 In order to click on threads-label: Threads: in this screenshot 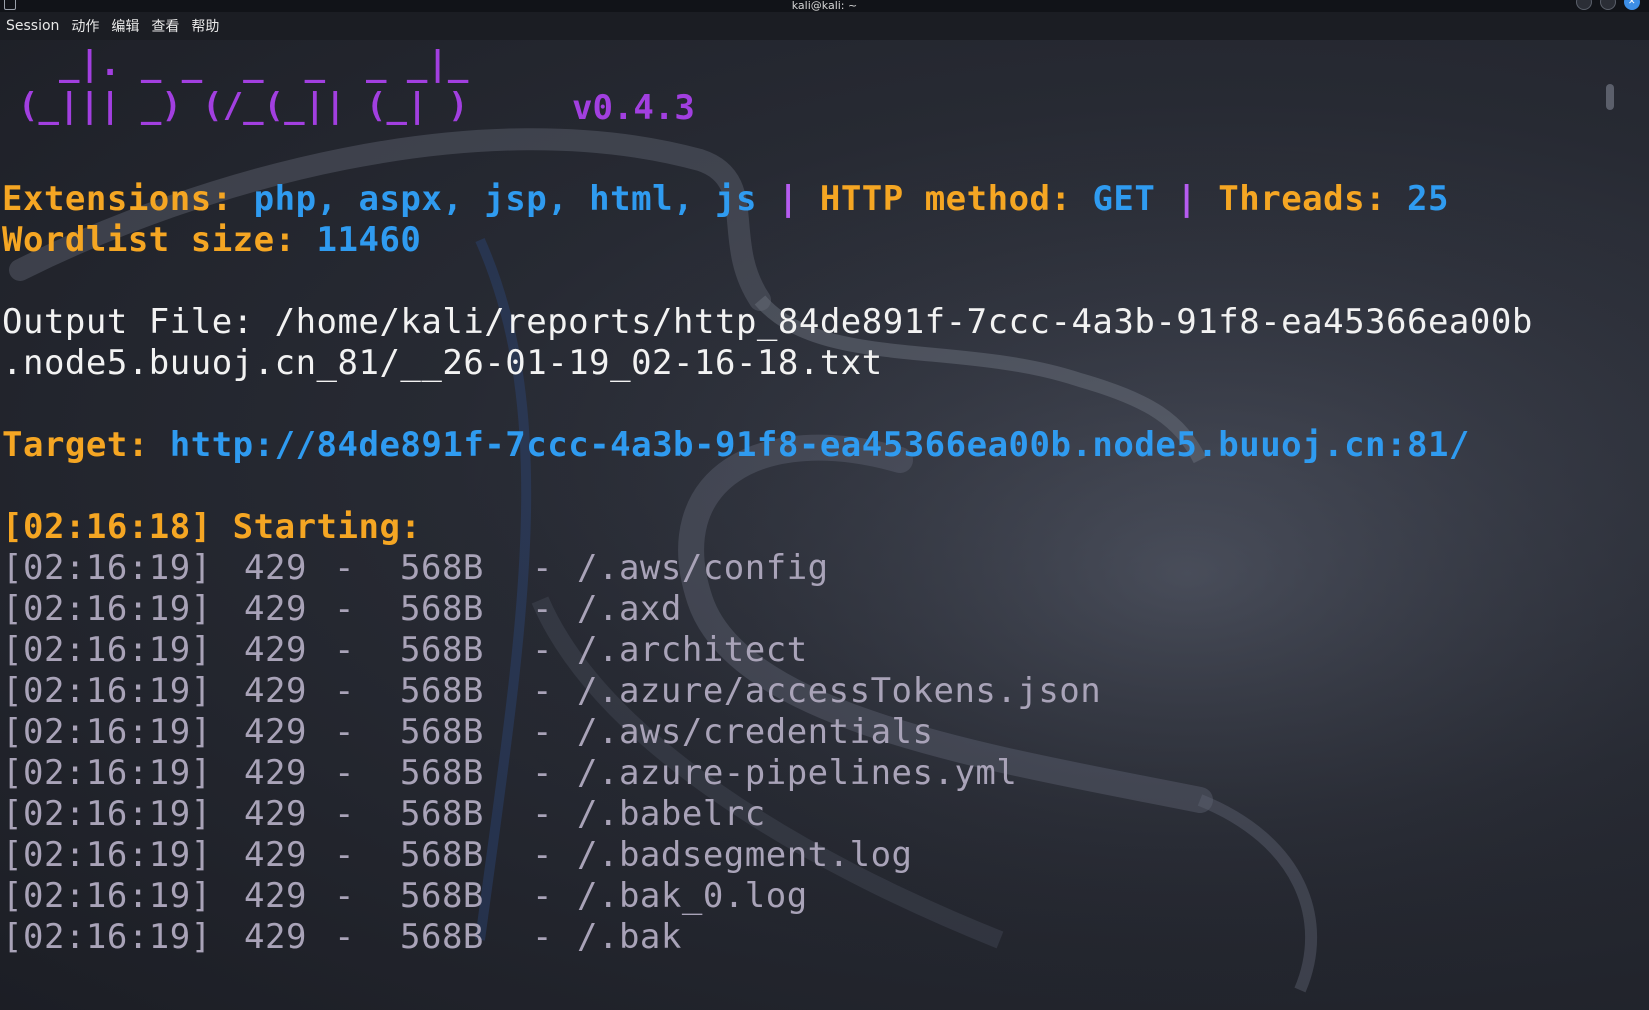, I will do `click(1313, 199)`.